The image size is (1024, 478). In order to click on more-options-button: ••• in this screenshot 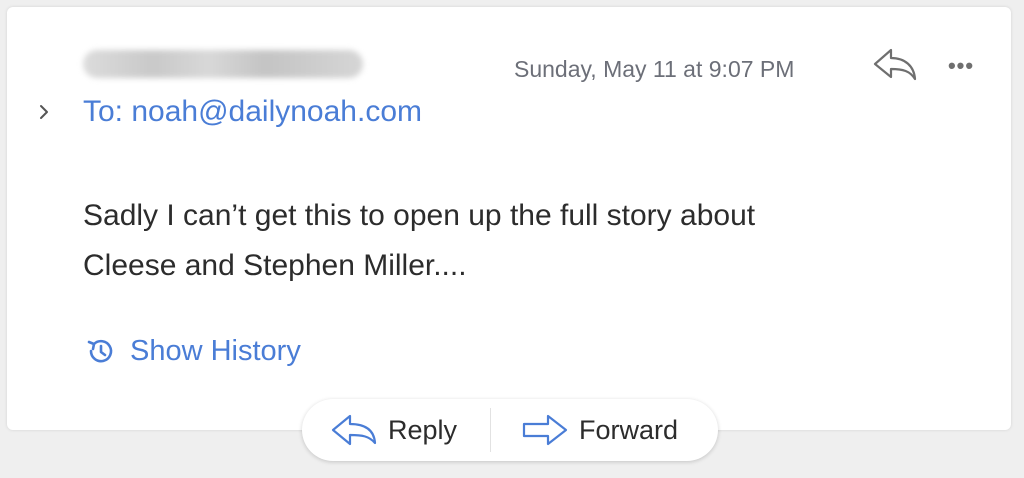, I will do `click(961, 66)`.